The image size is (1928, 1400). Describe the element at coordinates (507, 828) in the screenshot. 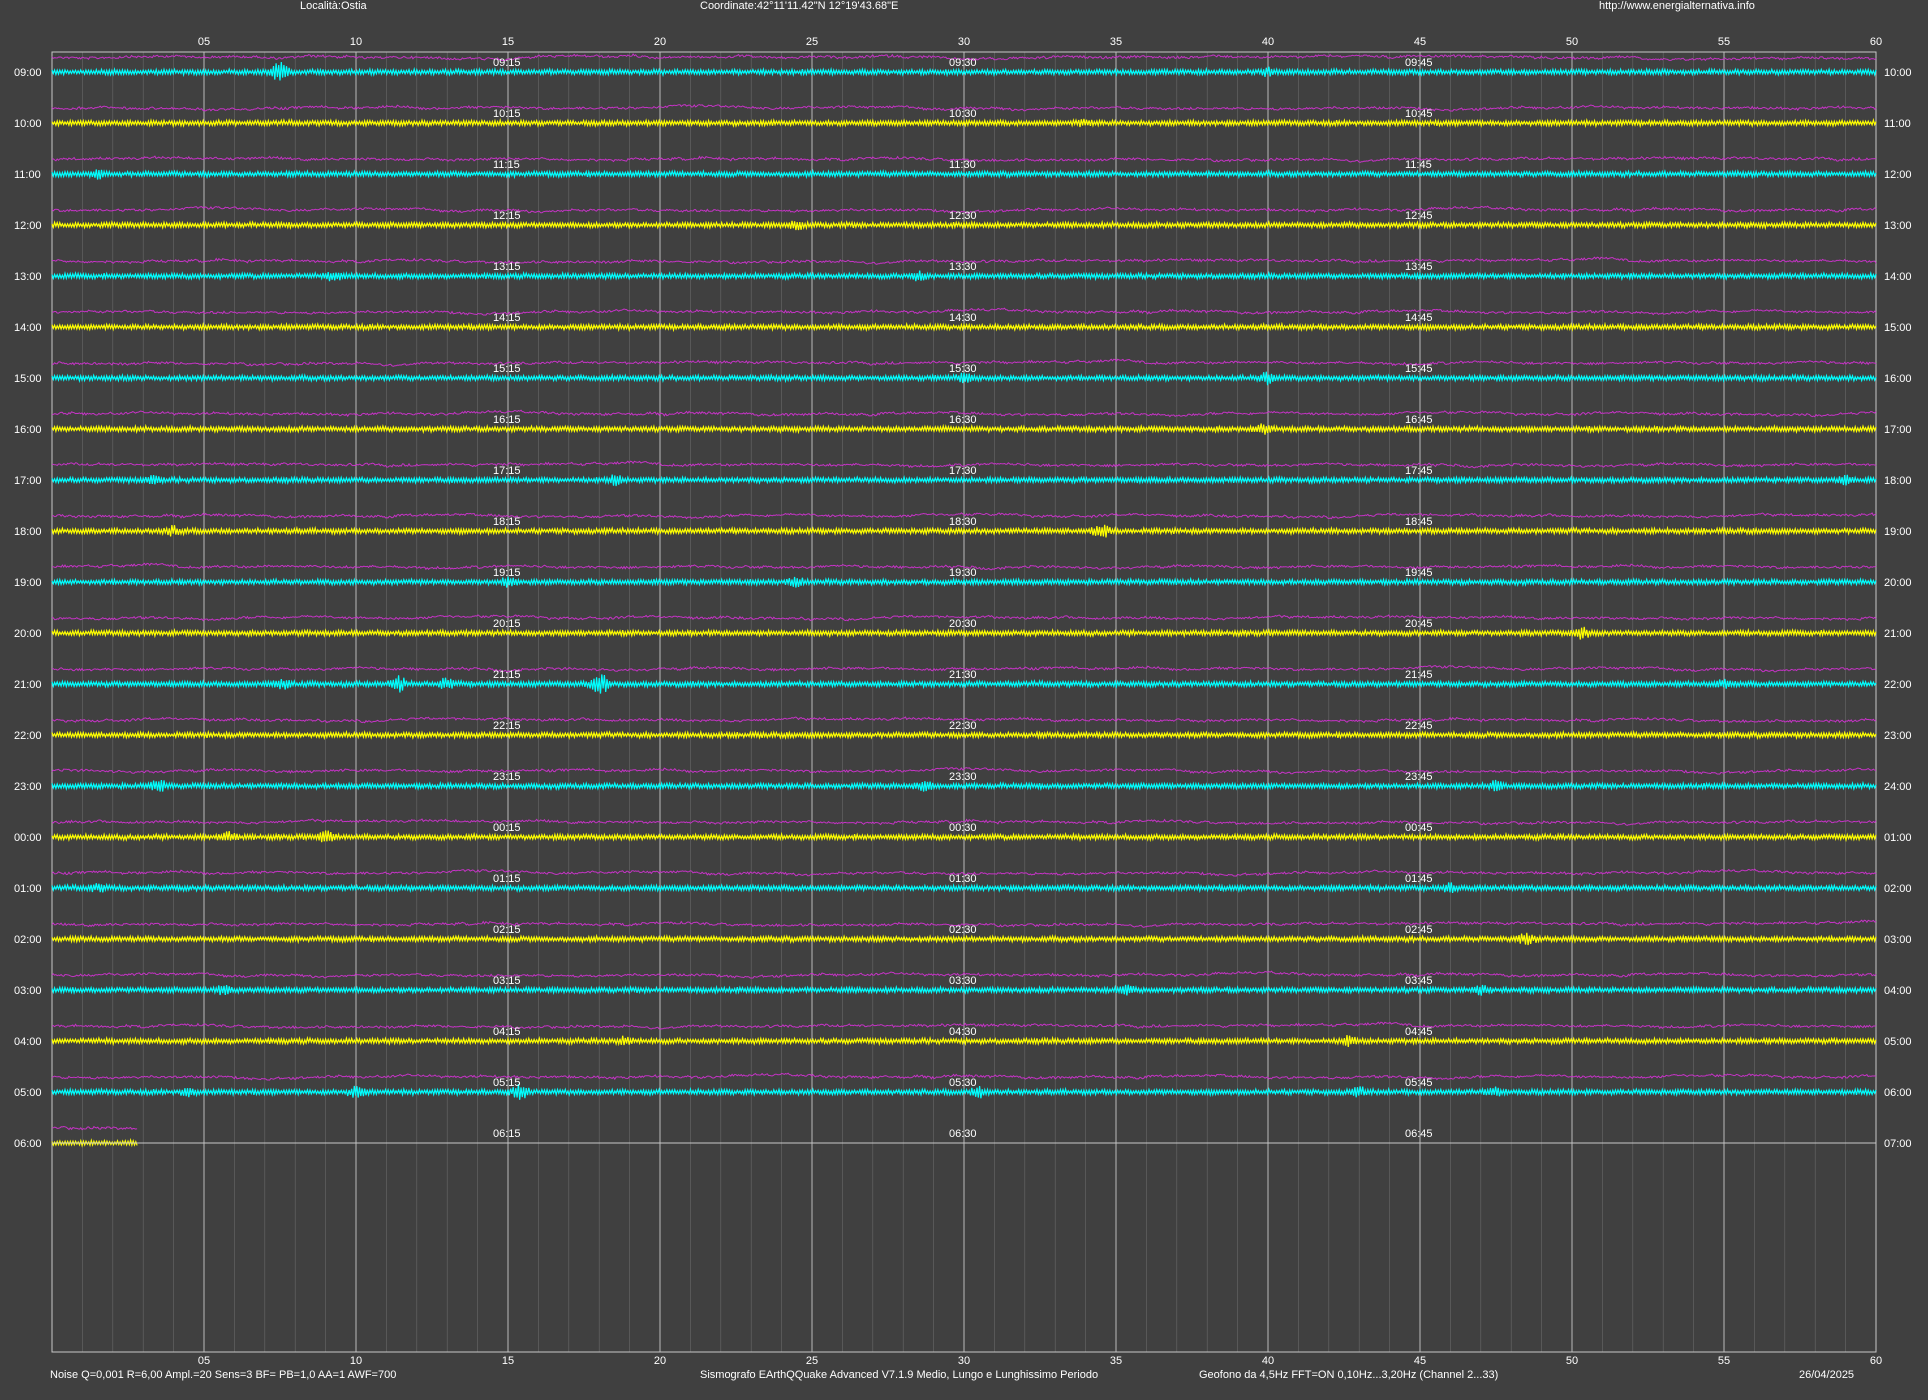

I see `quarter-hour-label: 00:15` at that location.